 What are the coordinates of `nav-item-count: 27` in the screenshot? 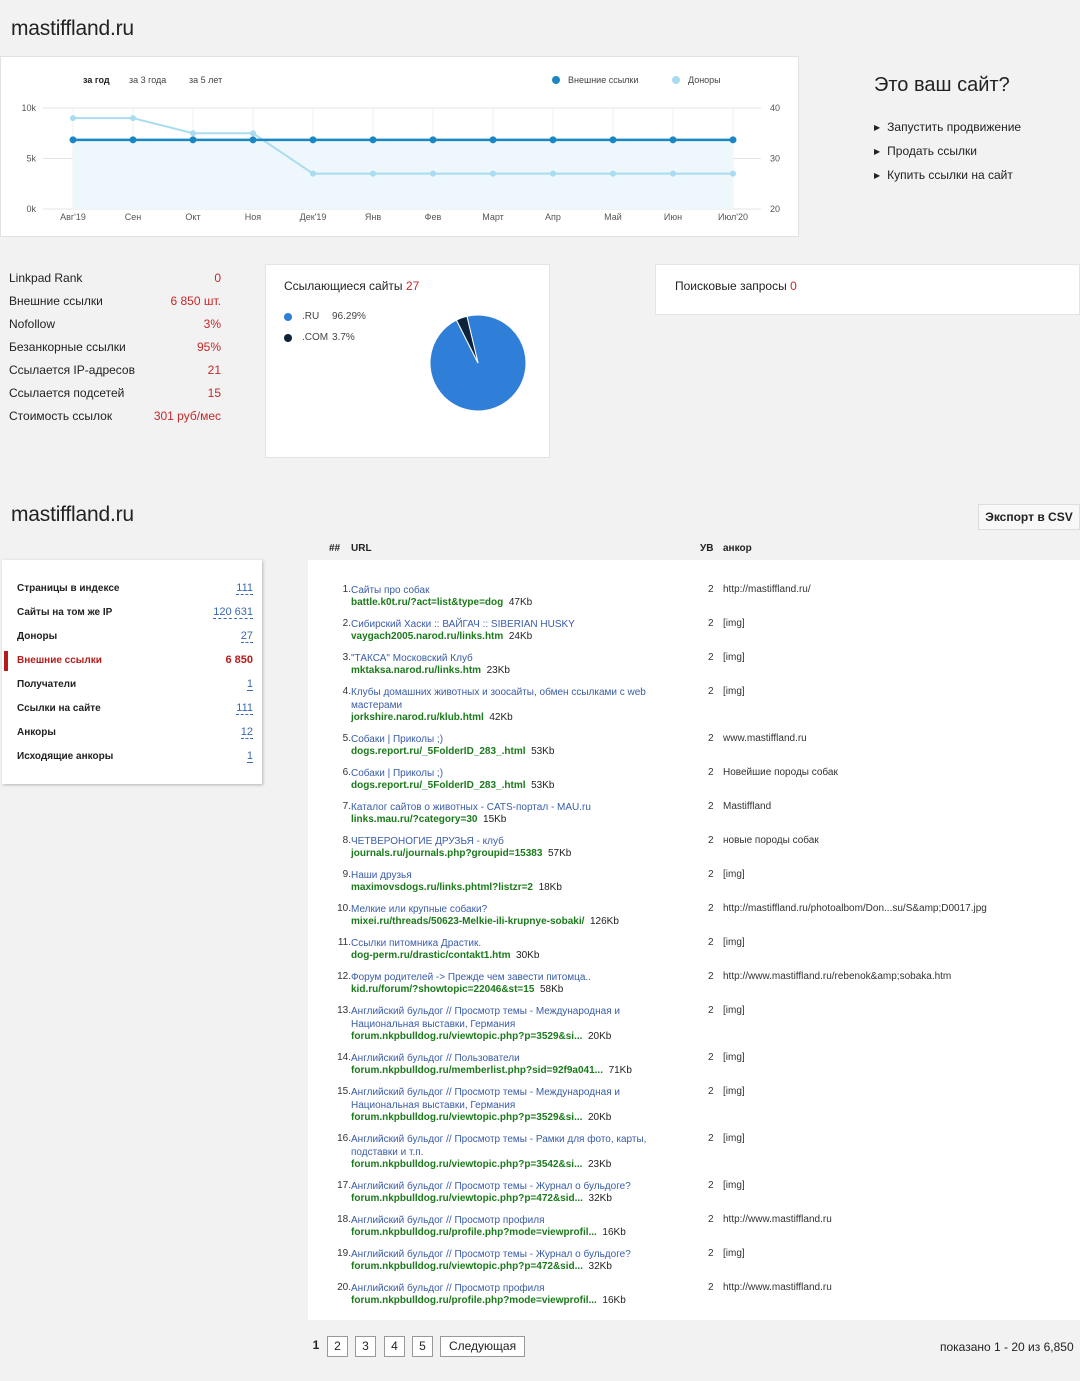 It's located at (246, 636).